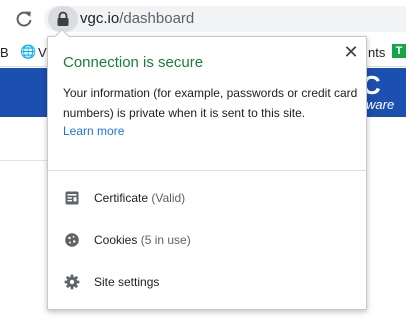  I want to click on reload-icon, so click(24, 19).